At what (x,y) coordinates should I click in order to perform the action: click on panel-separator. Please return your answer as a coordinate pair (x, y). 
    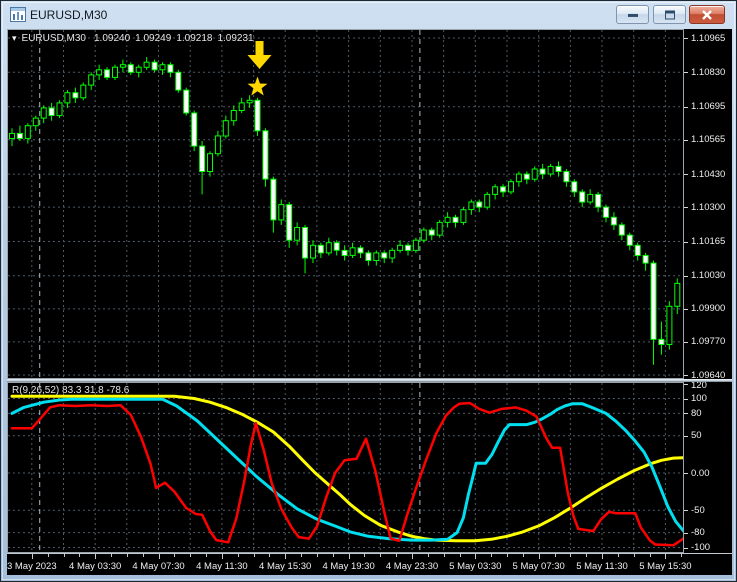
    Looking at the image, I should click on (369, 380).